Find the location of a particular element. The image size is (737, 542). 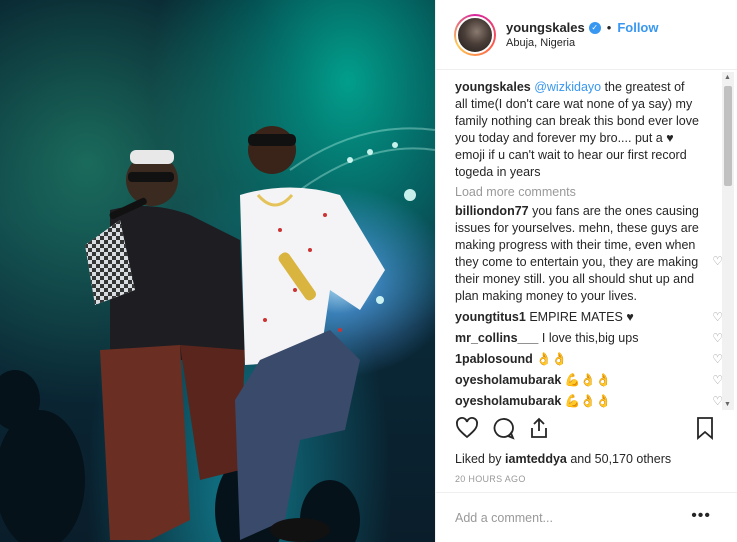

bookmark-icon is located at coordinates (705, 429).